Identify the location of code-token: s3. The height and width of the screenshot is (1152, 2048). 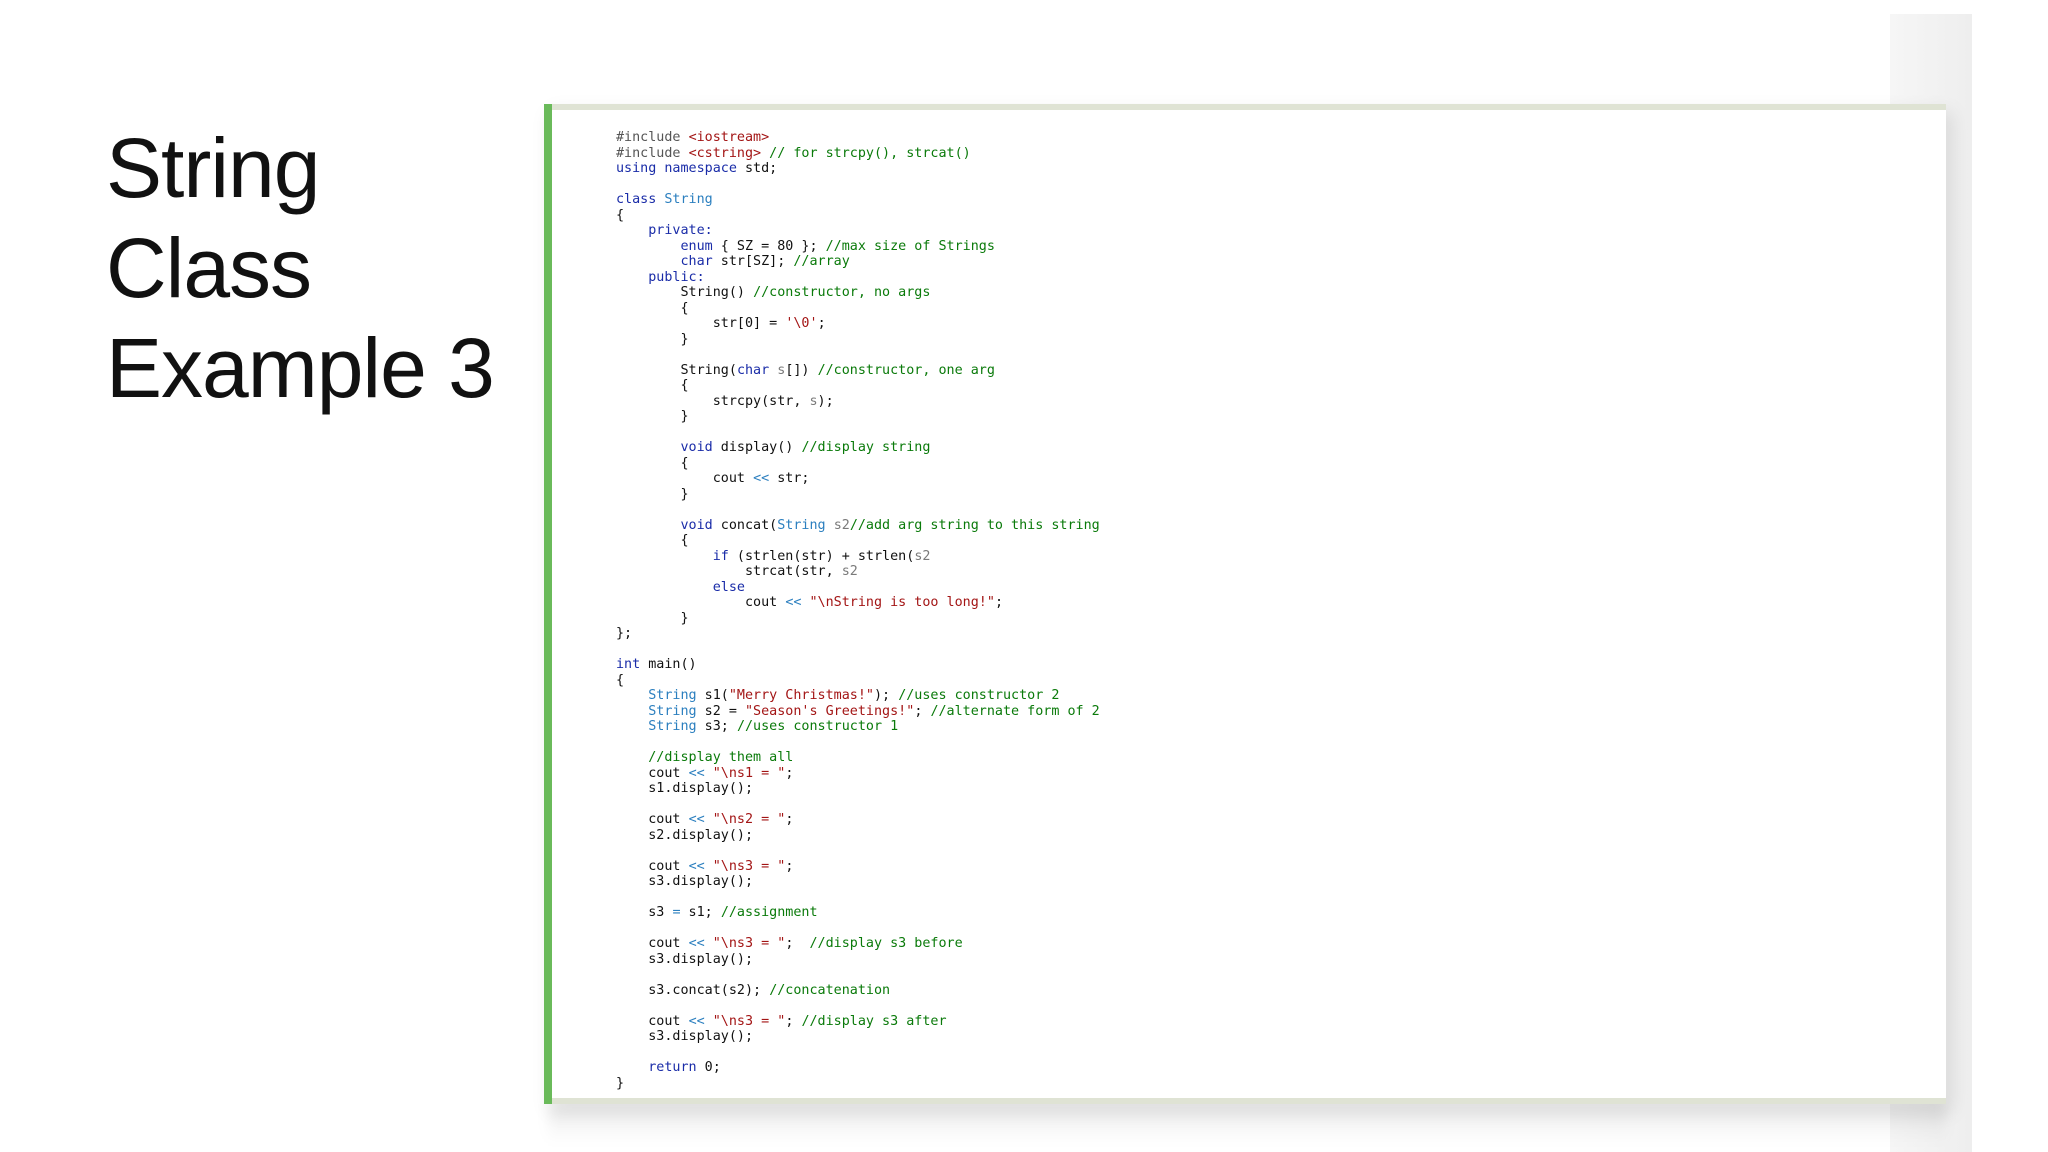
(644, 912).